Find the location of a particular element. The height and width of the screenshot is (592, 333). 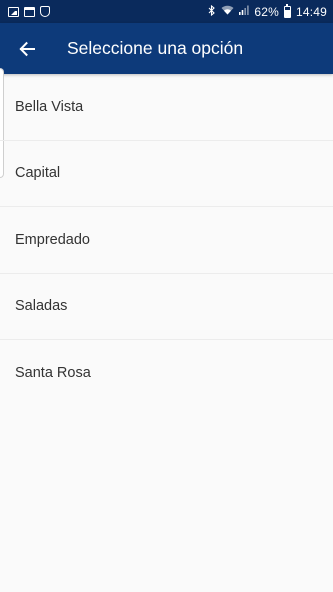

battery-icon is located at coordinates (287, 10).